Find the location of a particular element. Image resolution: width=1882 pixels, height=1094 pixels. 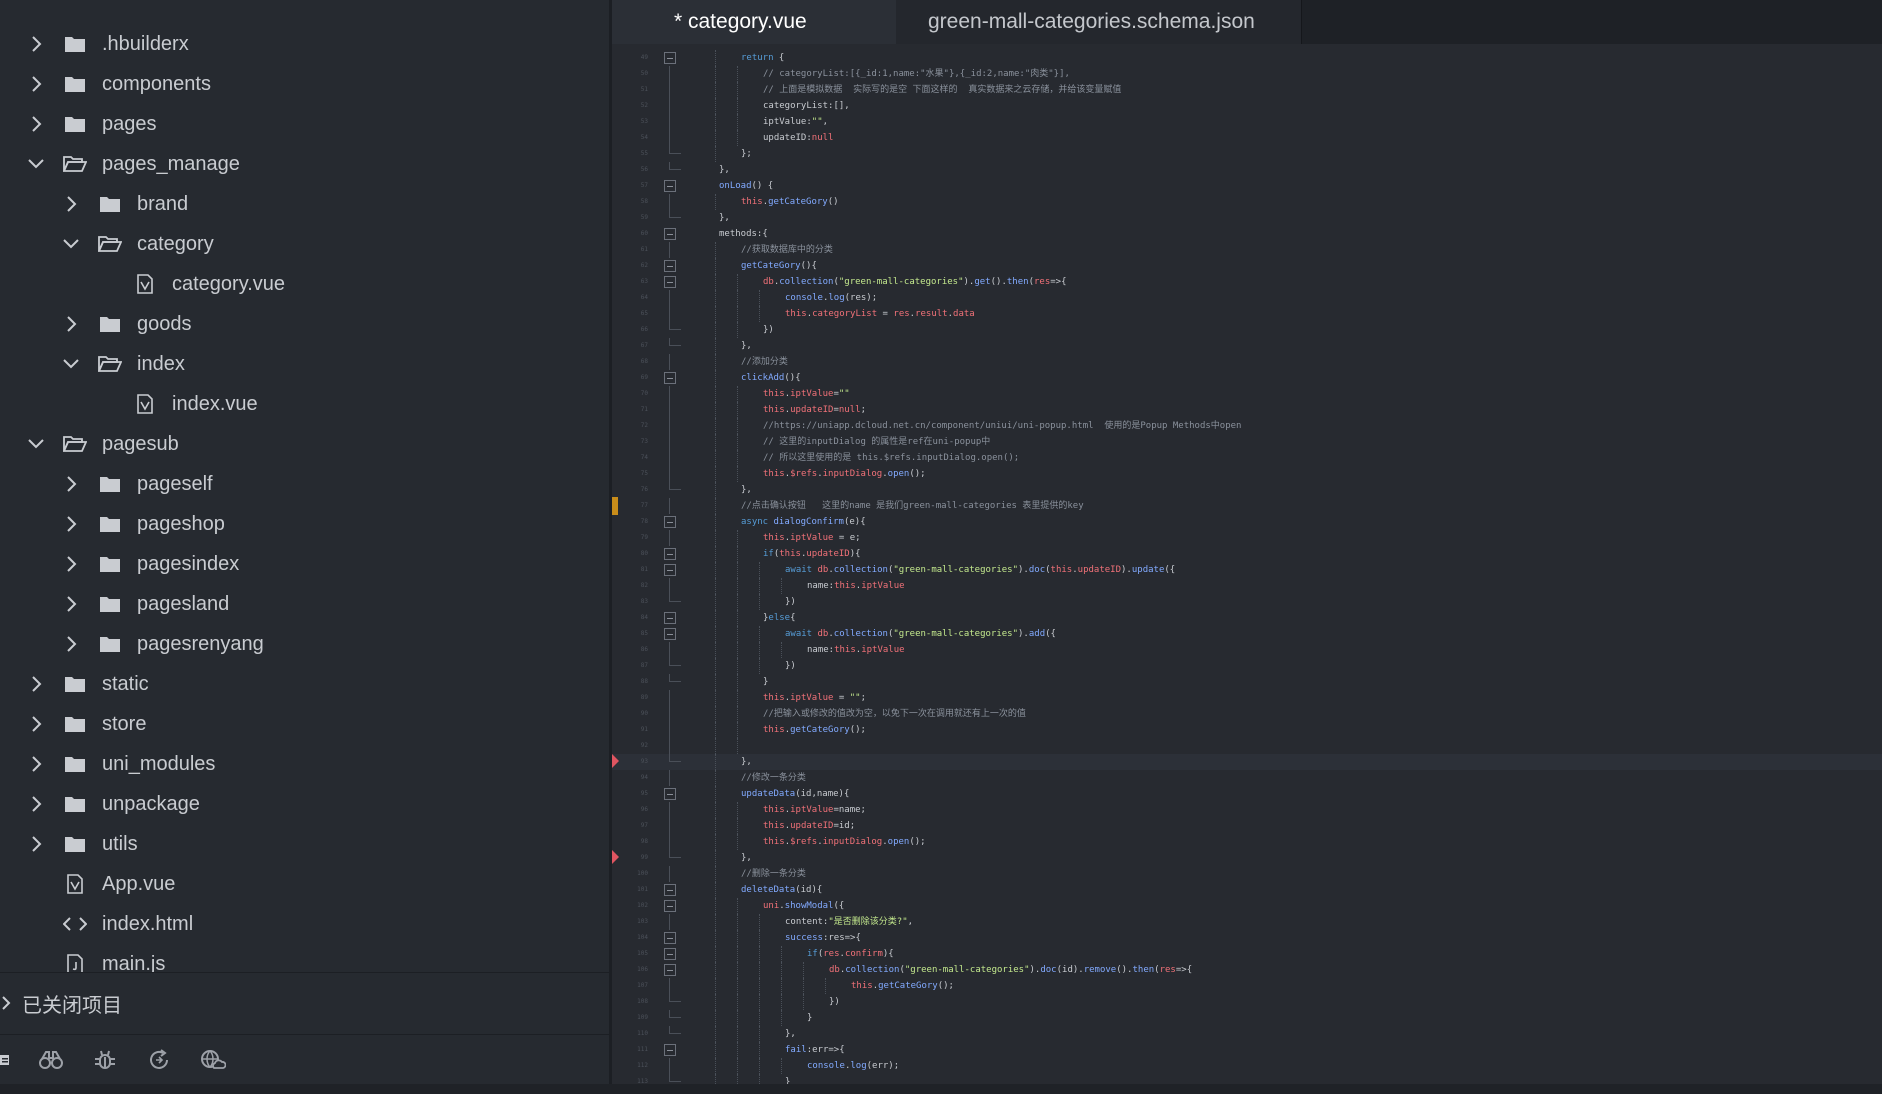

code-line: 84}else{ is located at coordinates (1247, 618).